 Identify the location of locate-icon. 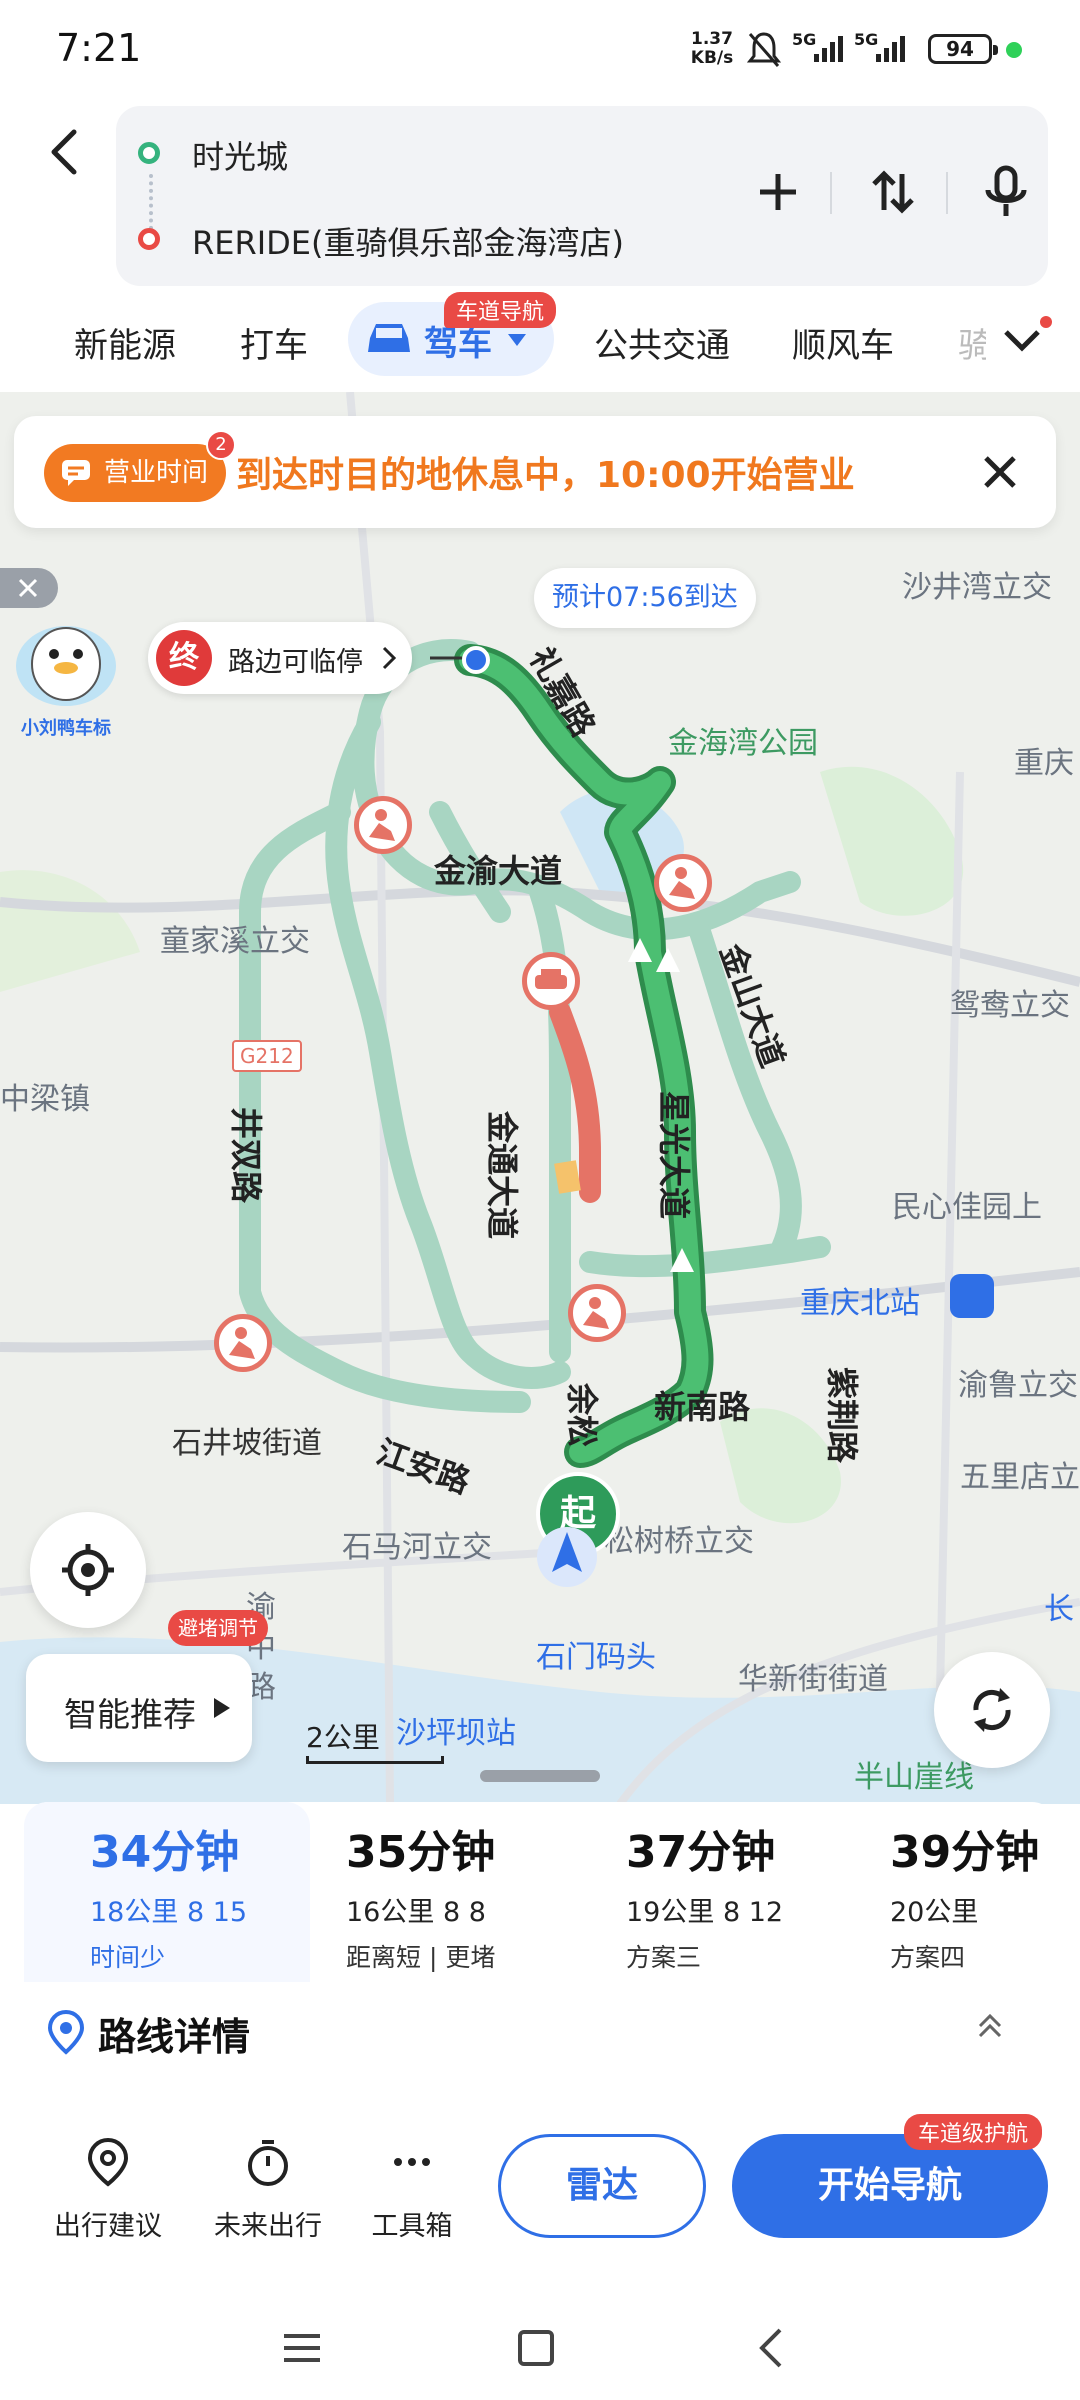
(88, 1570).